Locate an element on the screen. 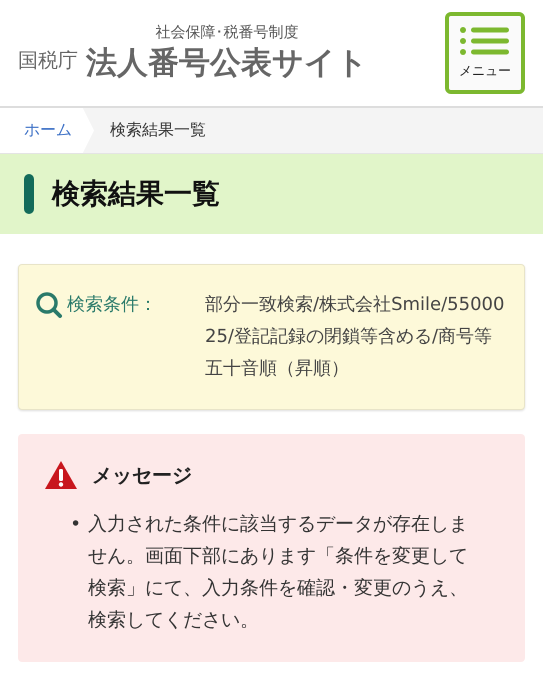 This screenshot has width=543, height=686. search-icon is located at coordinates (49, 305).